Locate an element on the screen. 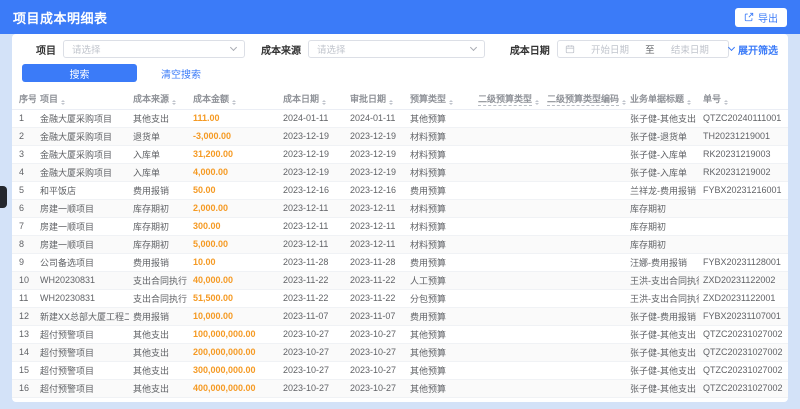 This screenshot has width=800, height=409. clear-search-button: 清空搜索 is located at coordinates (181, 73).